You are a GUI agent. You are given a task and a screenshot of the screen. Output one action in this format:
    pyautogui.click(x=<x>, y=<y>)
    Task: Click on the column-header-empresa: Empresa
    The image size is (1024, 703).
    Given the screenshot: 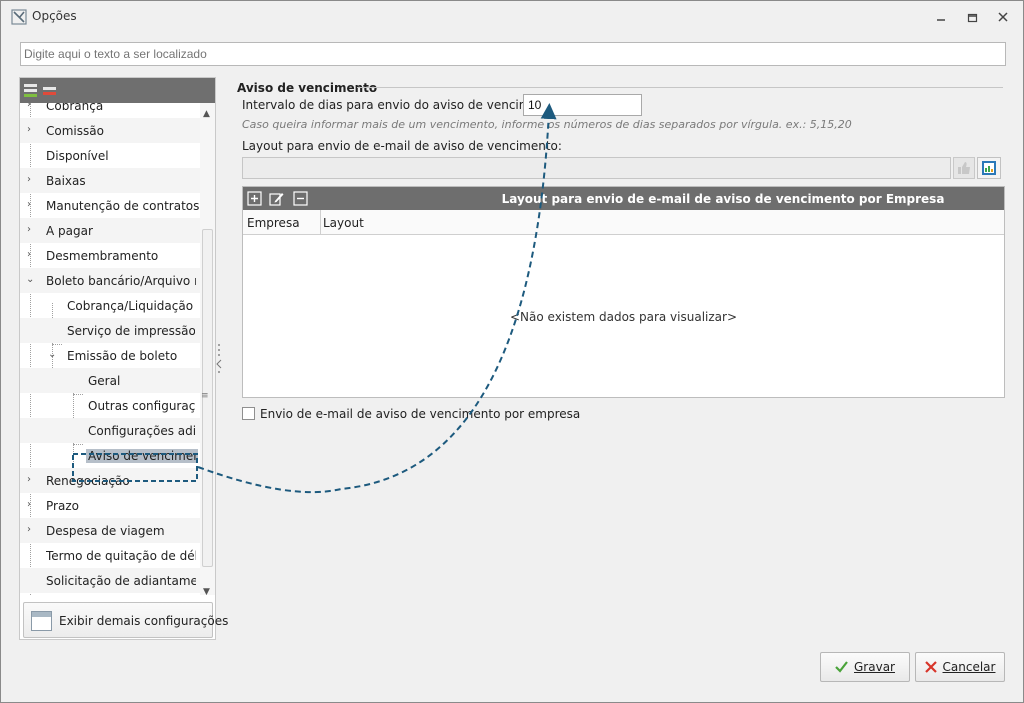 What is the action you would take?
    pyautogui.click(x=273, y=223)
    